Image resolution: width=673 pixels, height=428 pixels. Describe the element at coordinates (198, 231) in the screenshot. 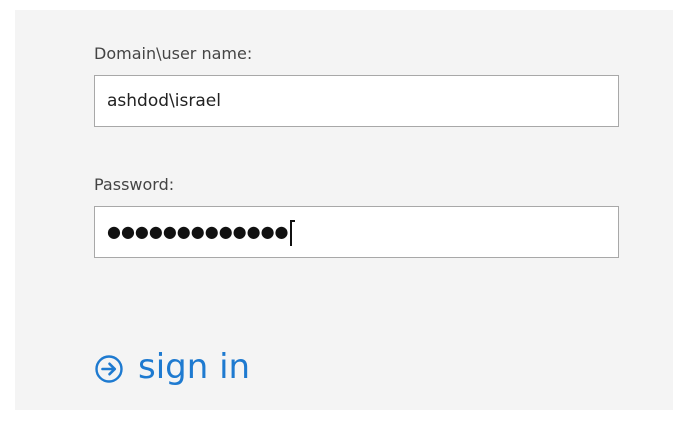

I see `password-masked-value: ●●●●●●●●●●●●●` at that location.